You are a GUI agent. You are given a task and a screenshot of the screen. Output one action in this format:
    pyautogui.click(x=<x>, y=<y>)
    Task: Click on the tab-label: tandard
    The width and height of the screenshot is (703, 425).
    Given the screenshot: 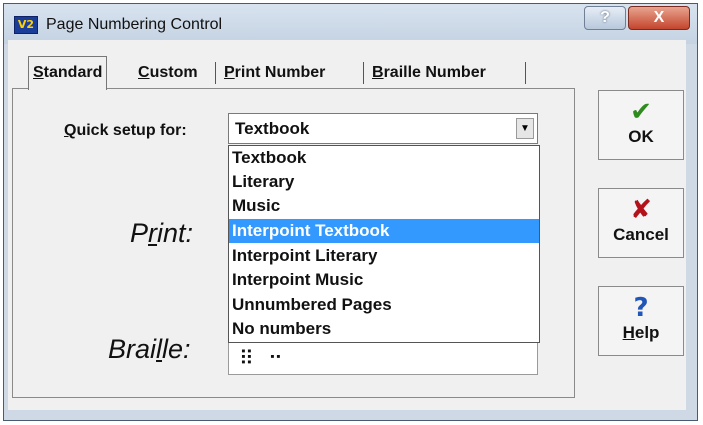 What is the action you would take?
    pyautogui.click(x=73, y=72)
    